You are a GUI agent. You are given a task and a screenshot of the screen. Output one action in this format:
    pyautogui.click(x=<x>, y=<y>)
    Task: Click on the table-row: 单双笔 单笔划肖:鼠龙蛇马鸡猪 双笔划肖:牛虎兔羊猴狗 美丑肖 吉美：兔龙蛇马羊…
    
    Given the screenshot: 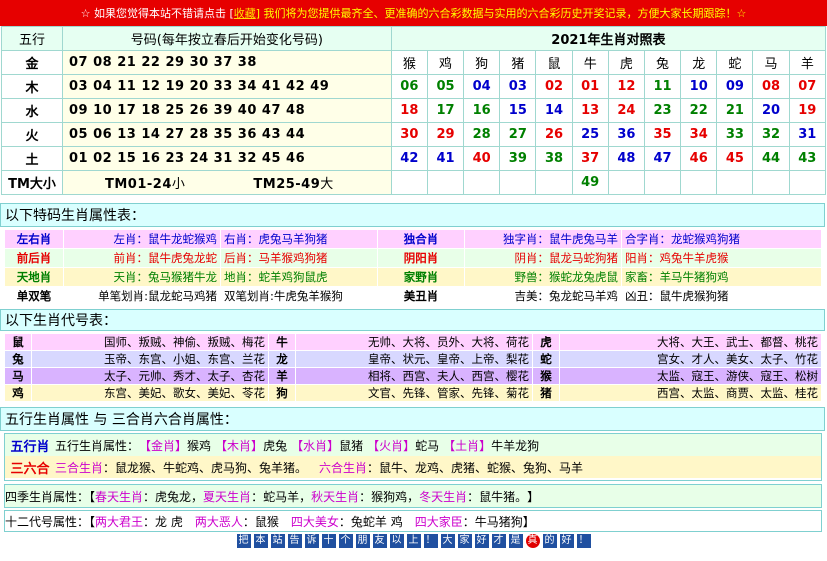 What is the action you would take?
    pyautogui.click(x=413, y=296)
    